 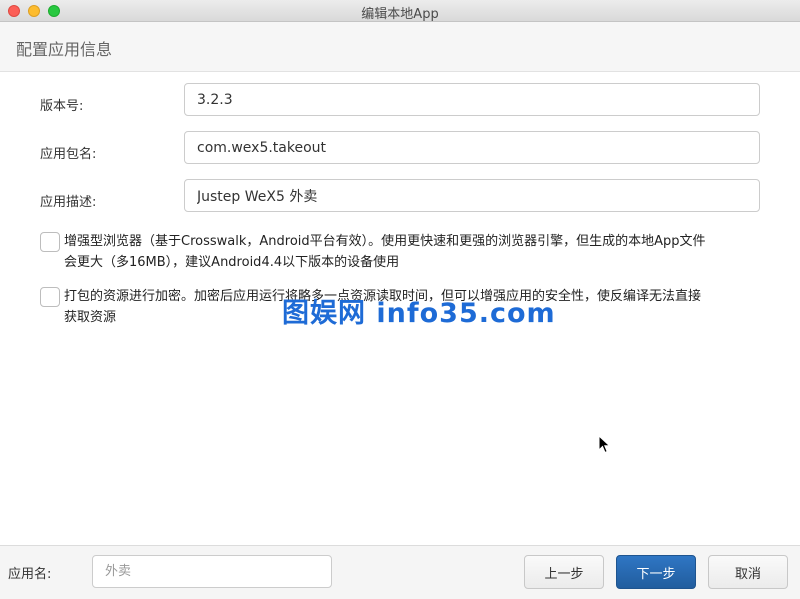 I want to click on enhanced-browser-line-2: 会更大（多16MB），建议Android4.4以下版本的设备使用, so click(x=232, y=262).